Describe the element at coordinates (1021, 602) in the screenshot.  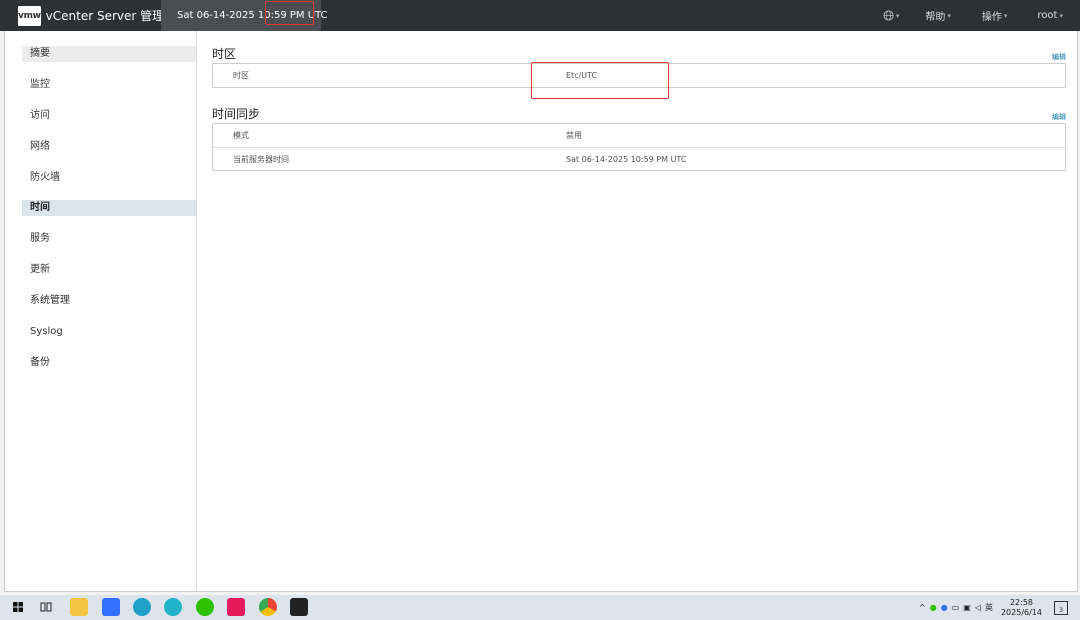
I see `clock-time: 22:58` at that location.